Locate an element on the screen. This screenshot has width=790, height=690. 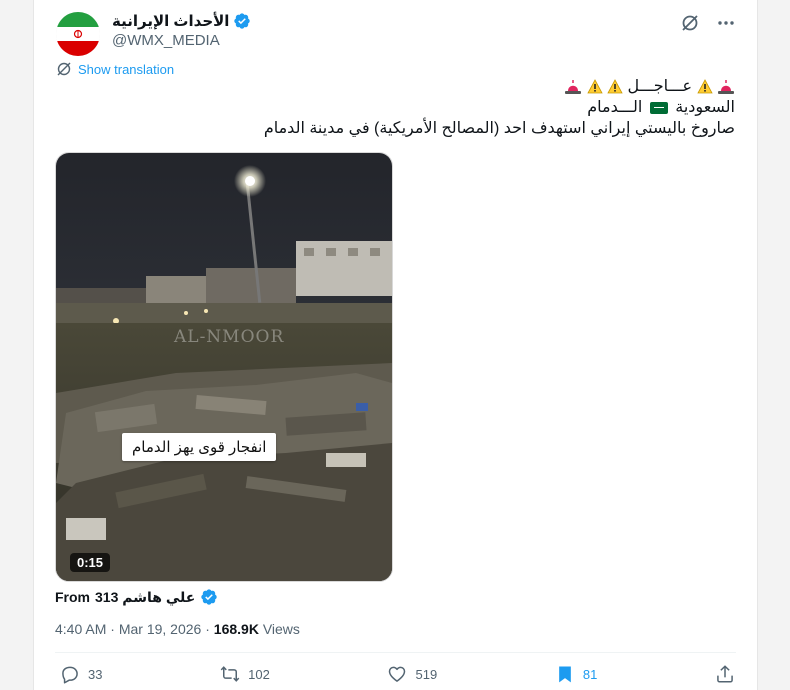
tweet-line-1: عـــاجـــل is located at coordinates (405, 86).